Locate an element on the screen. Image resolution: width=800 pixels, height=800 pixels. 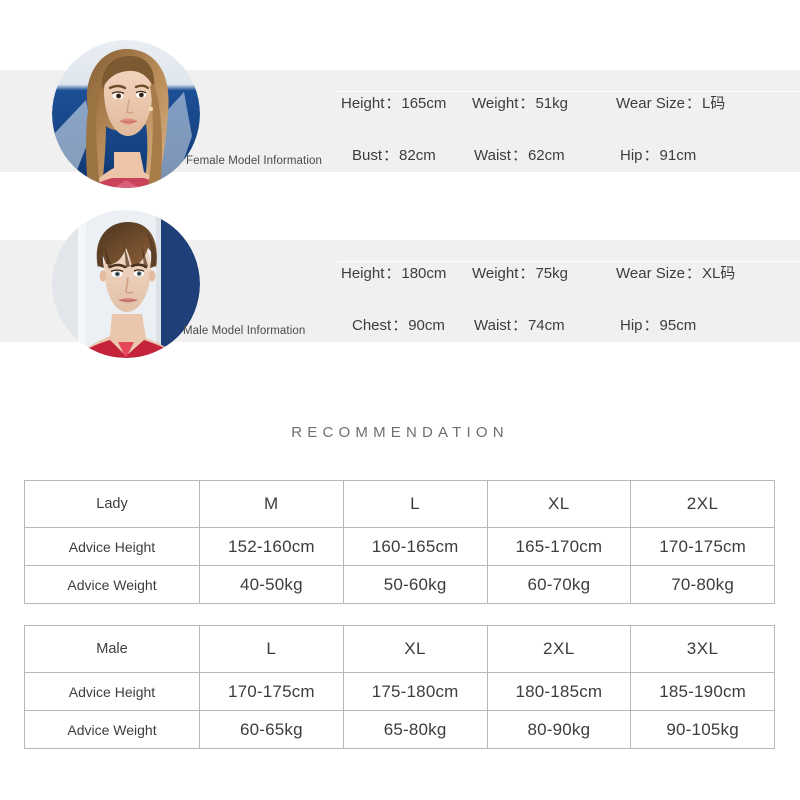
table-cell: 60-70kg is located at coordinates (559, 584).